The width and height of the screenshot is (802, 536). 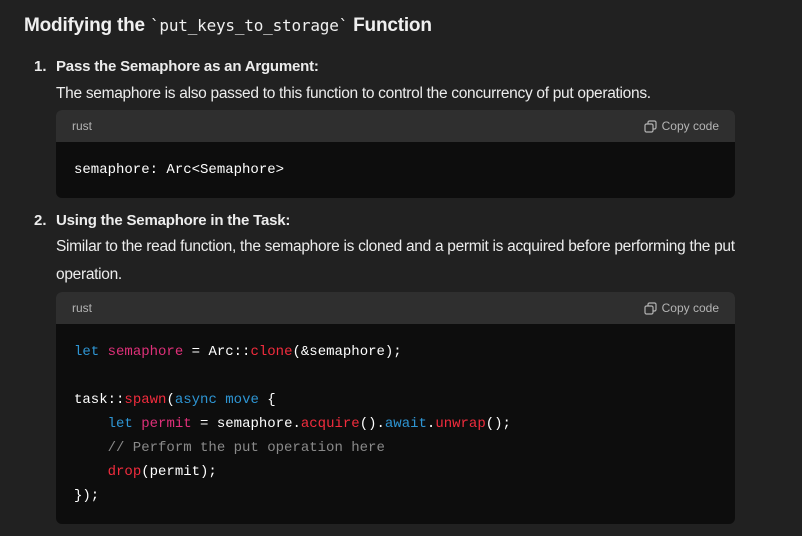 I want to click on code-token: semaphore: Arc<Semaphore>, so click(x=179, y=170).